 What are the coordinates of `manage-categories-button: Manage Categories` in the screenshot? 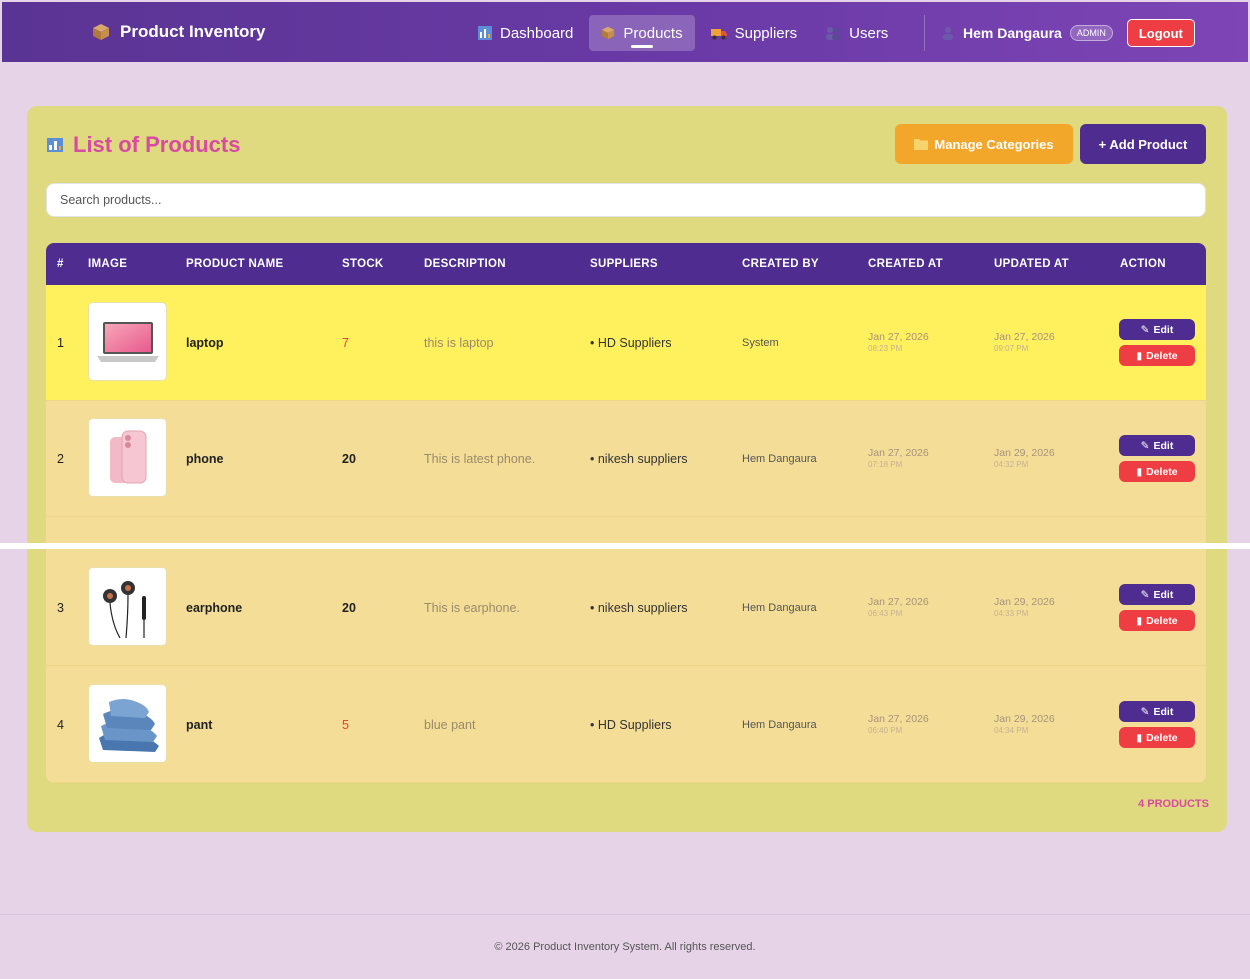 It's located at (984, 144).